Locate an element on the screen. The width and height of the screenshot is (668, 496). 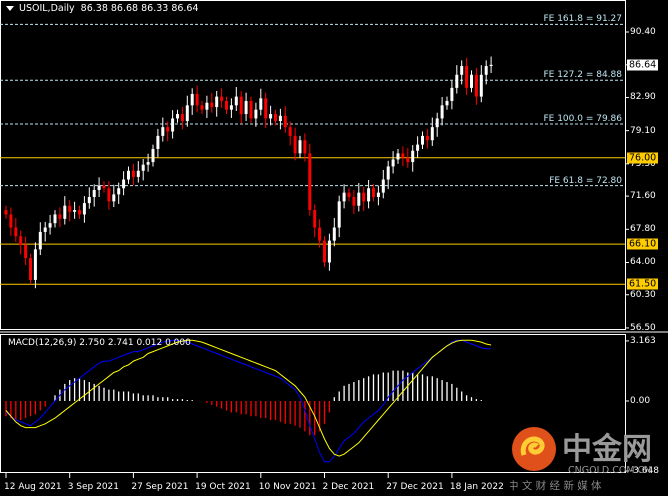
cngold-logo: 中金网 CNGOLD.COM.CN 中 文 财 经 新 媒 体 is located at coordinates (580, 459).